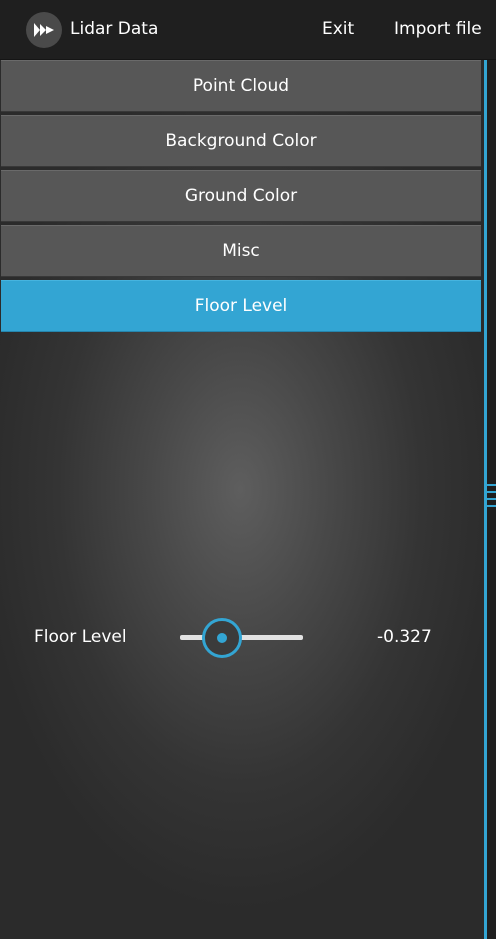 This screenshot has width=496, height=939. Describe the element at coordinates (338, 29) in the screenshot. I see `exit-button: Exit` at that location.